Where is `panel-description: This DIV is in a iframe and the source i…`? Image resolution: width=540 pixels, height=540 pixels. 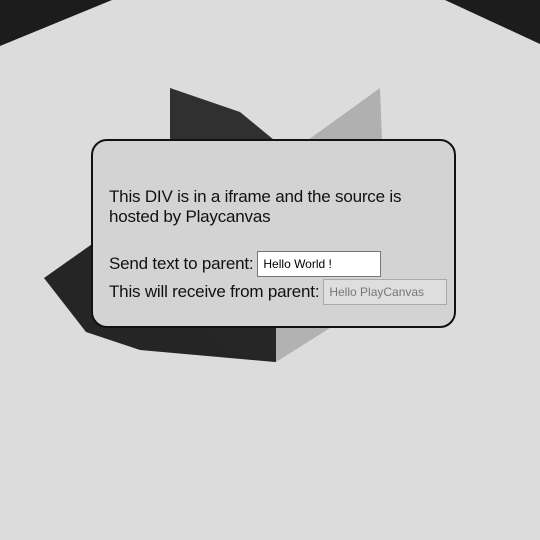 panel-description: This DIV is in a iframe and the source i… is located at coordinates (255, 206).